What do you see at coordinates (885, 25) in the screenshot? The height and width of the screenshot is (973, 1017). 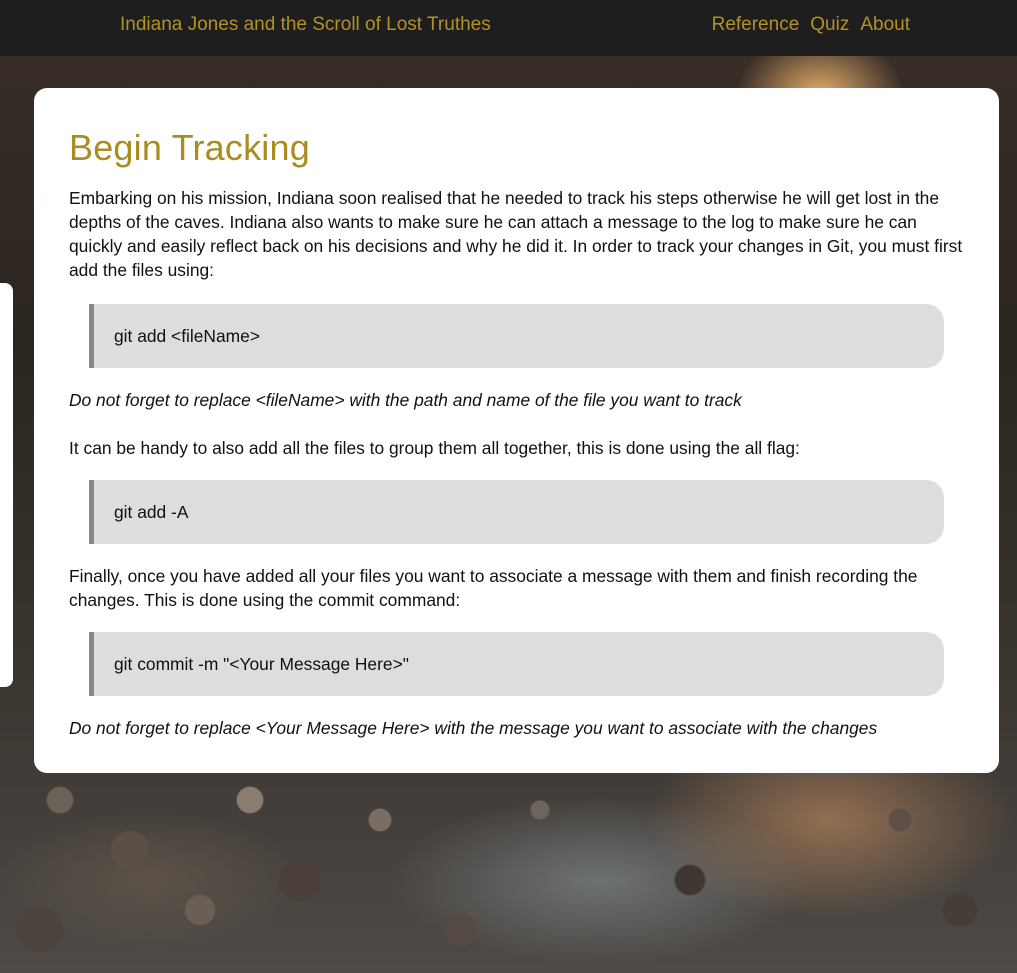 I see `nav-link-about: About` at bounding box center [885, 25].